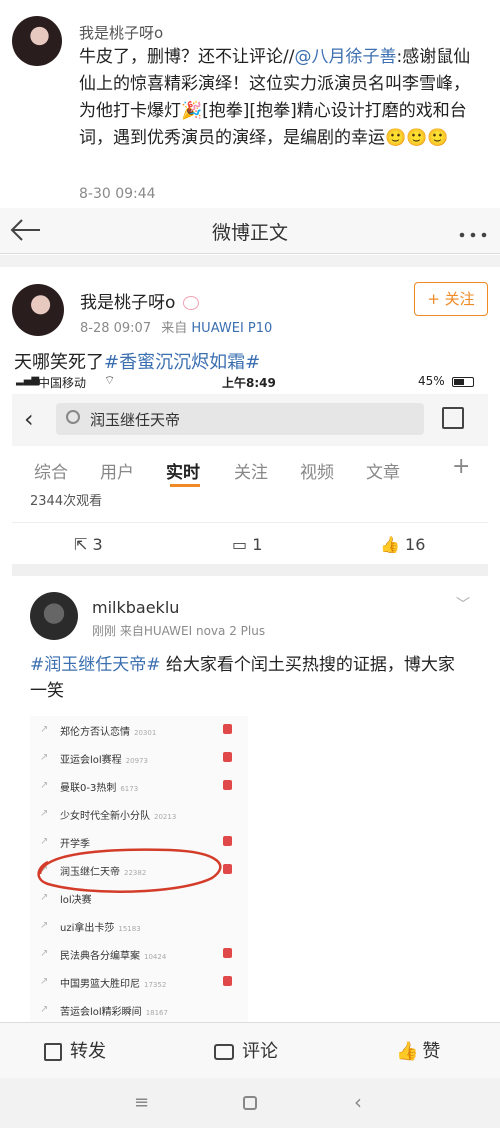 This screenshot has width=500, height=1128. I want to click on tab-2: 实时, so click(183, 470).